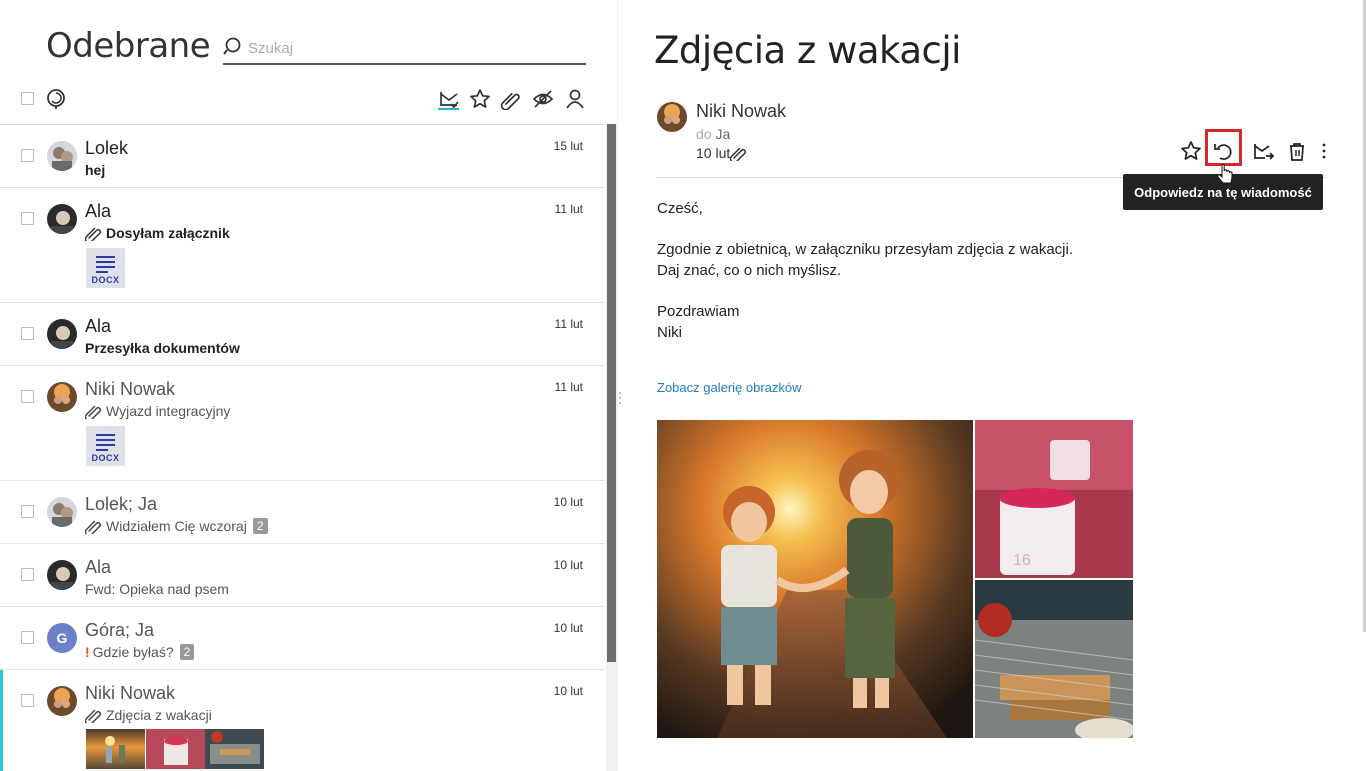 This screenshot has height=771, width=1366. I want to click on hand-cursor-icon, so click(1225, 175).